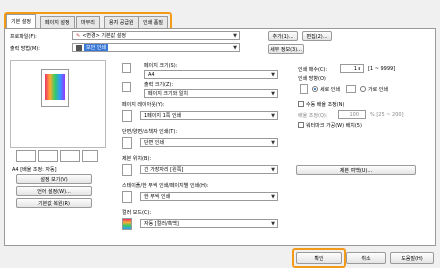 The width and height of the screenshot is (440, 268). Describe the element at coordinates (151, 74) in the screenshot. I see `page-size-value: A4` at that location.